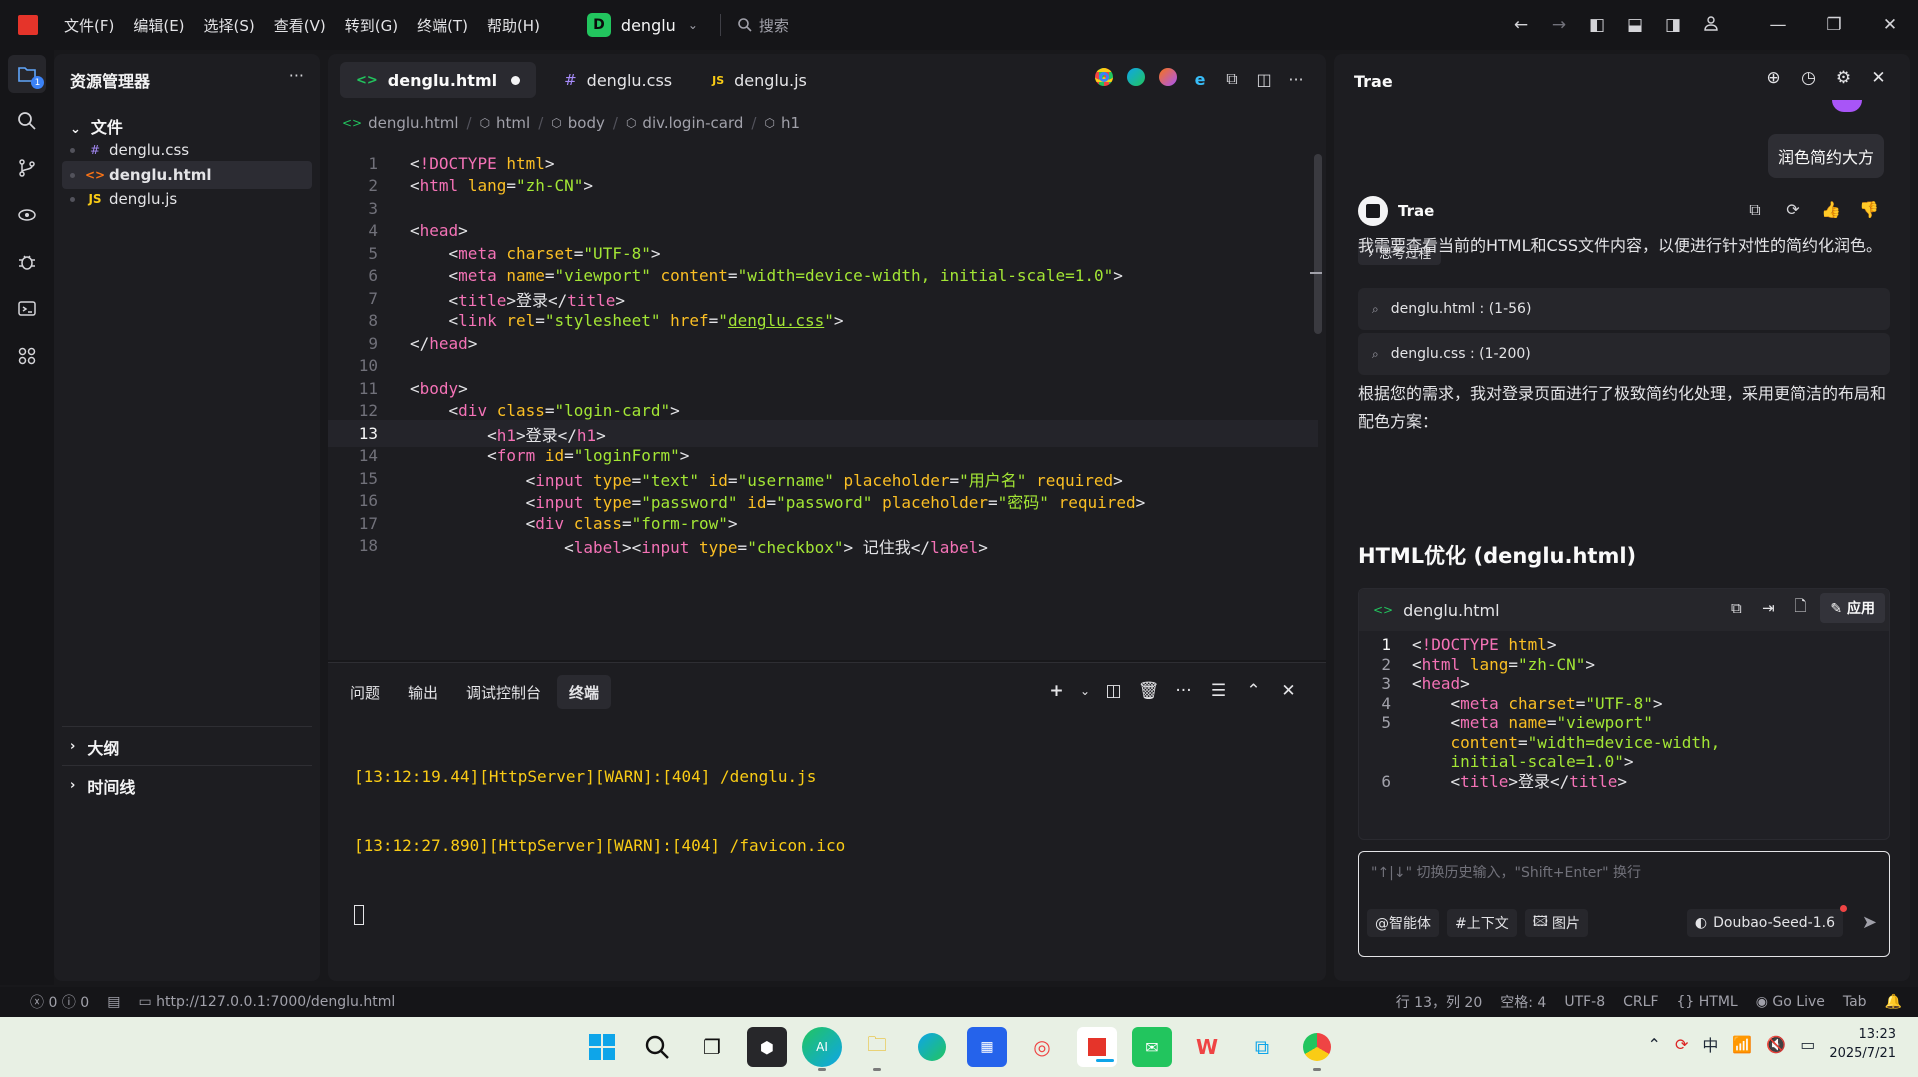 Image resolution: width=1918 pixels, height=1077 pixels. I want to click on toggle-panel-icon: ⬓, so click(1635, 25).